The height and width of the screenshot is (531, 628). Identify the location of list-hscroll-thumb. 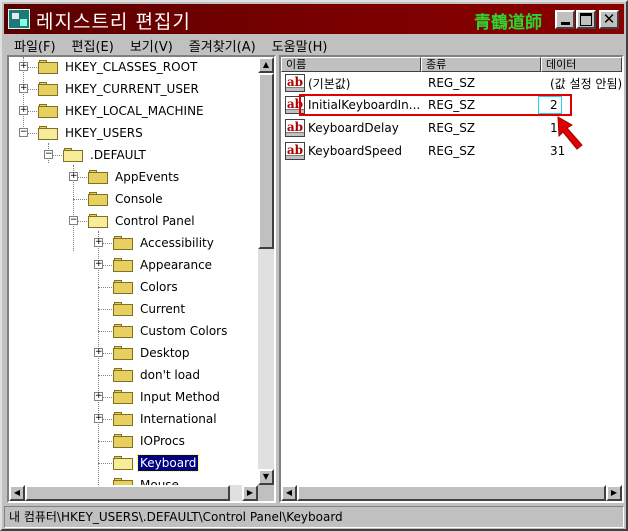
(451, 493).